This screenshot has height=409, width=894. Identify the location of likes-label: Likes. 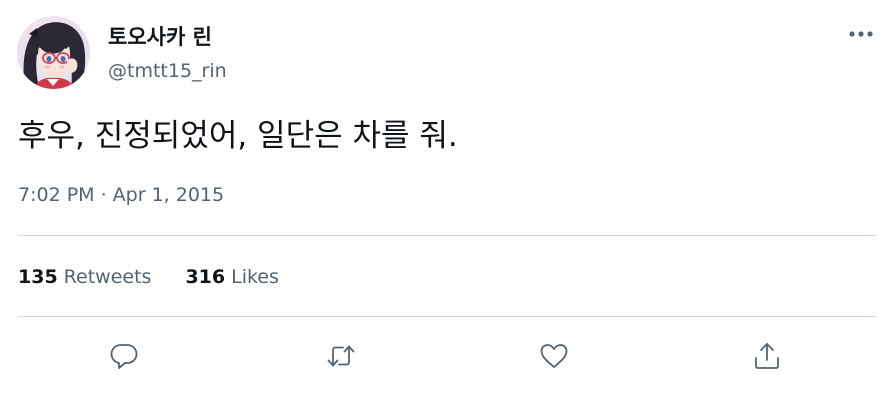
(255, 277).